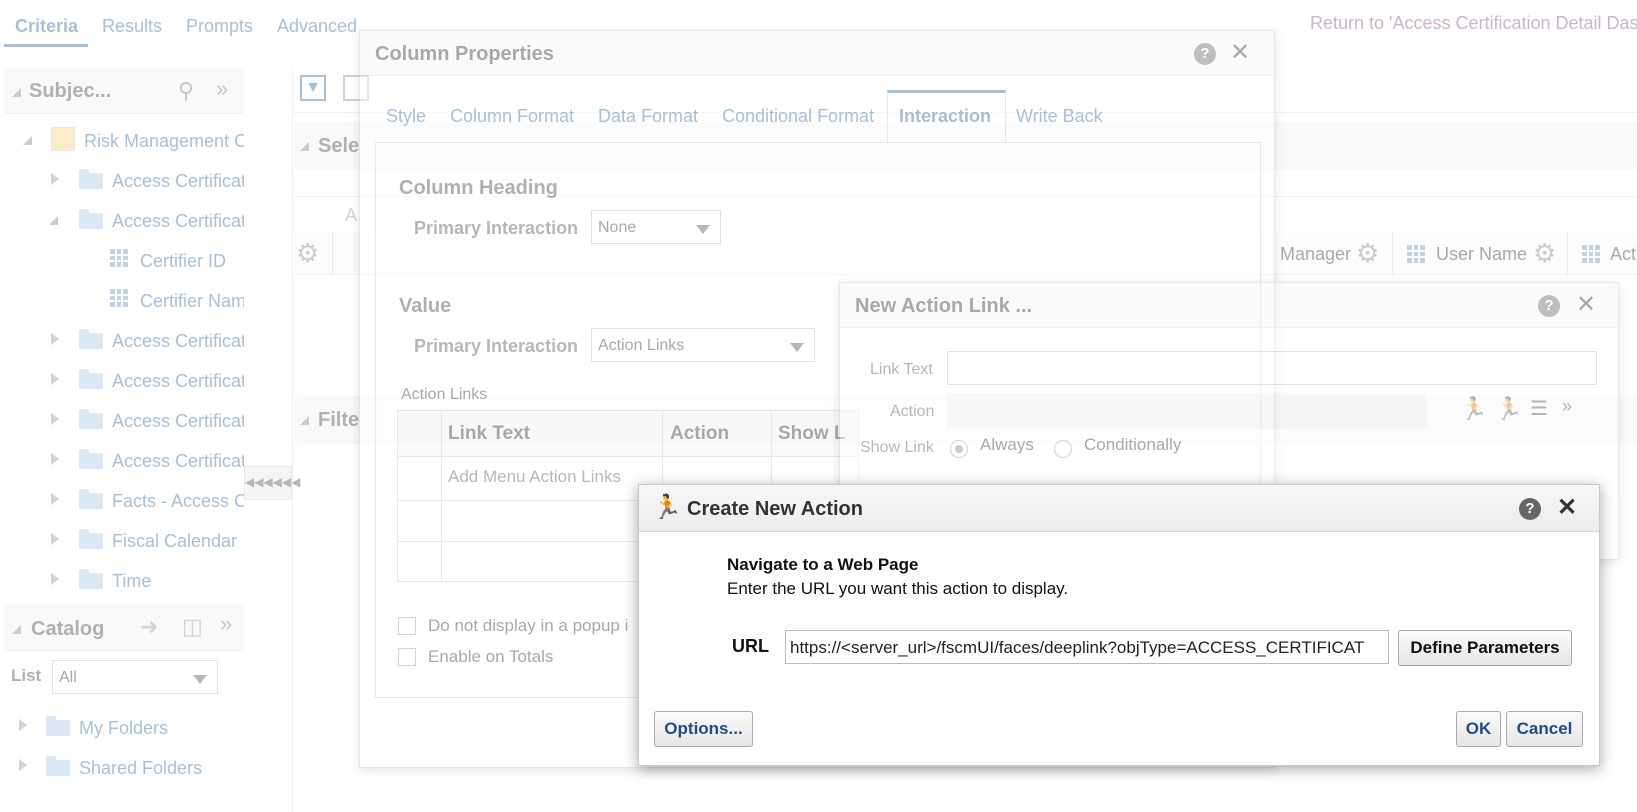  What do you see at coordinates (272, 483) in the screenshot?
I see `splitter-handle: ◀◀◀◀◀◀` at bounding box center [272, 483].